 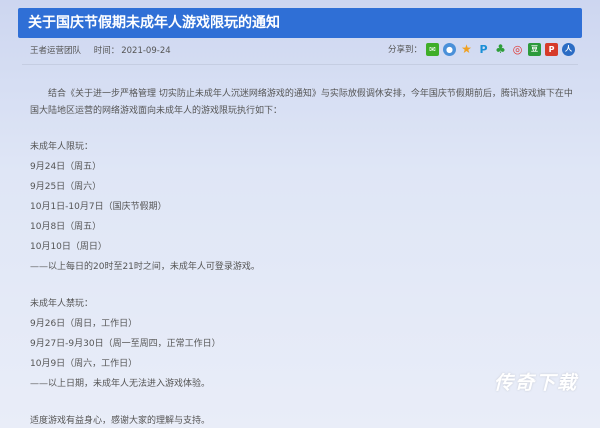 I want to click on banned-item: 9月26日（周日，工作日）, so click(x=84, y=324).